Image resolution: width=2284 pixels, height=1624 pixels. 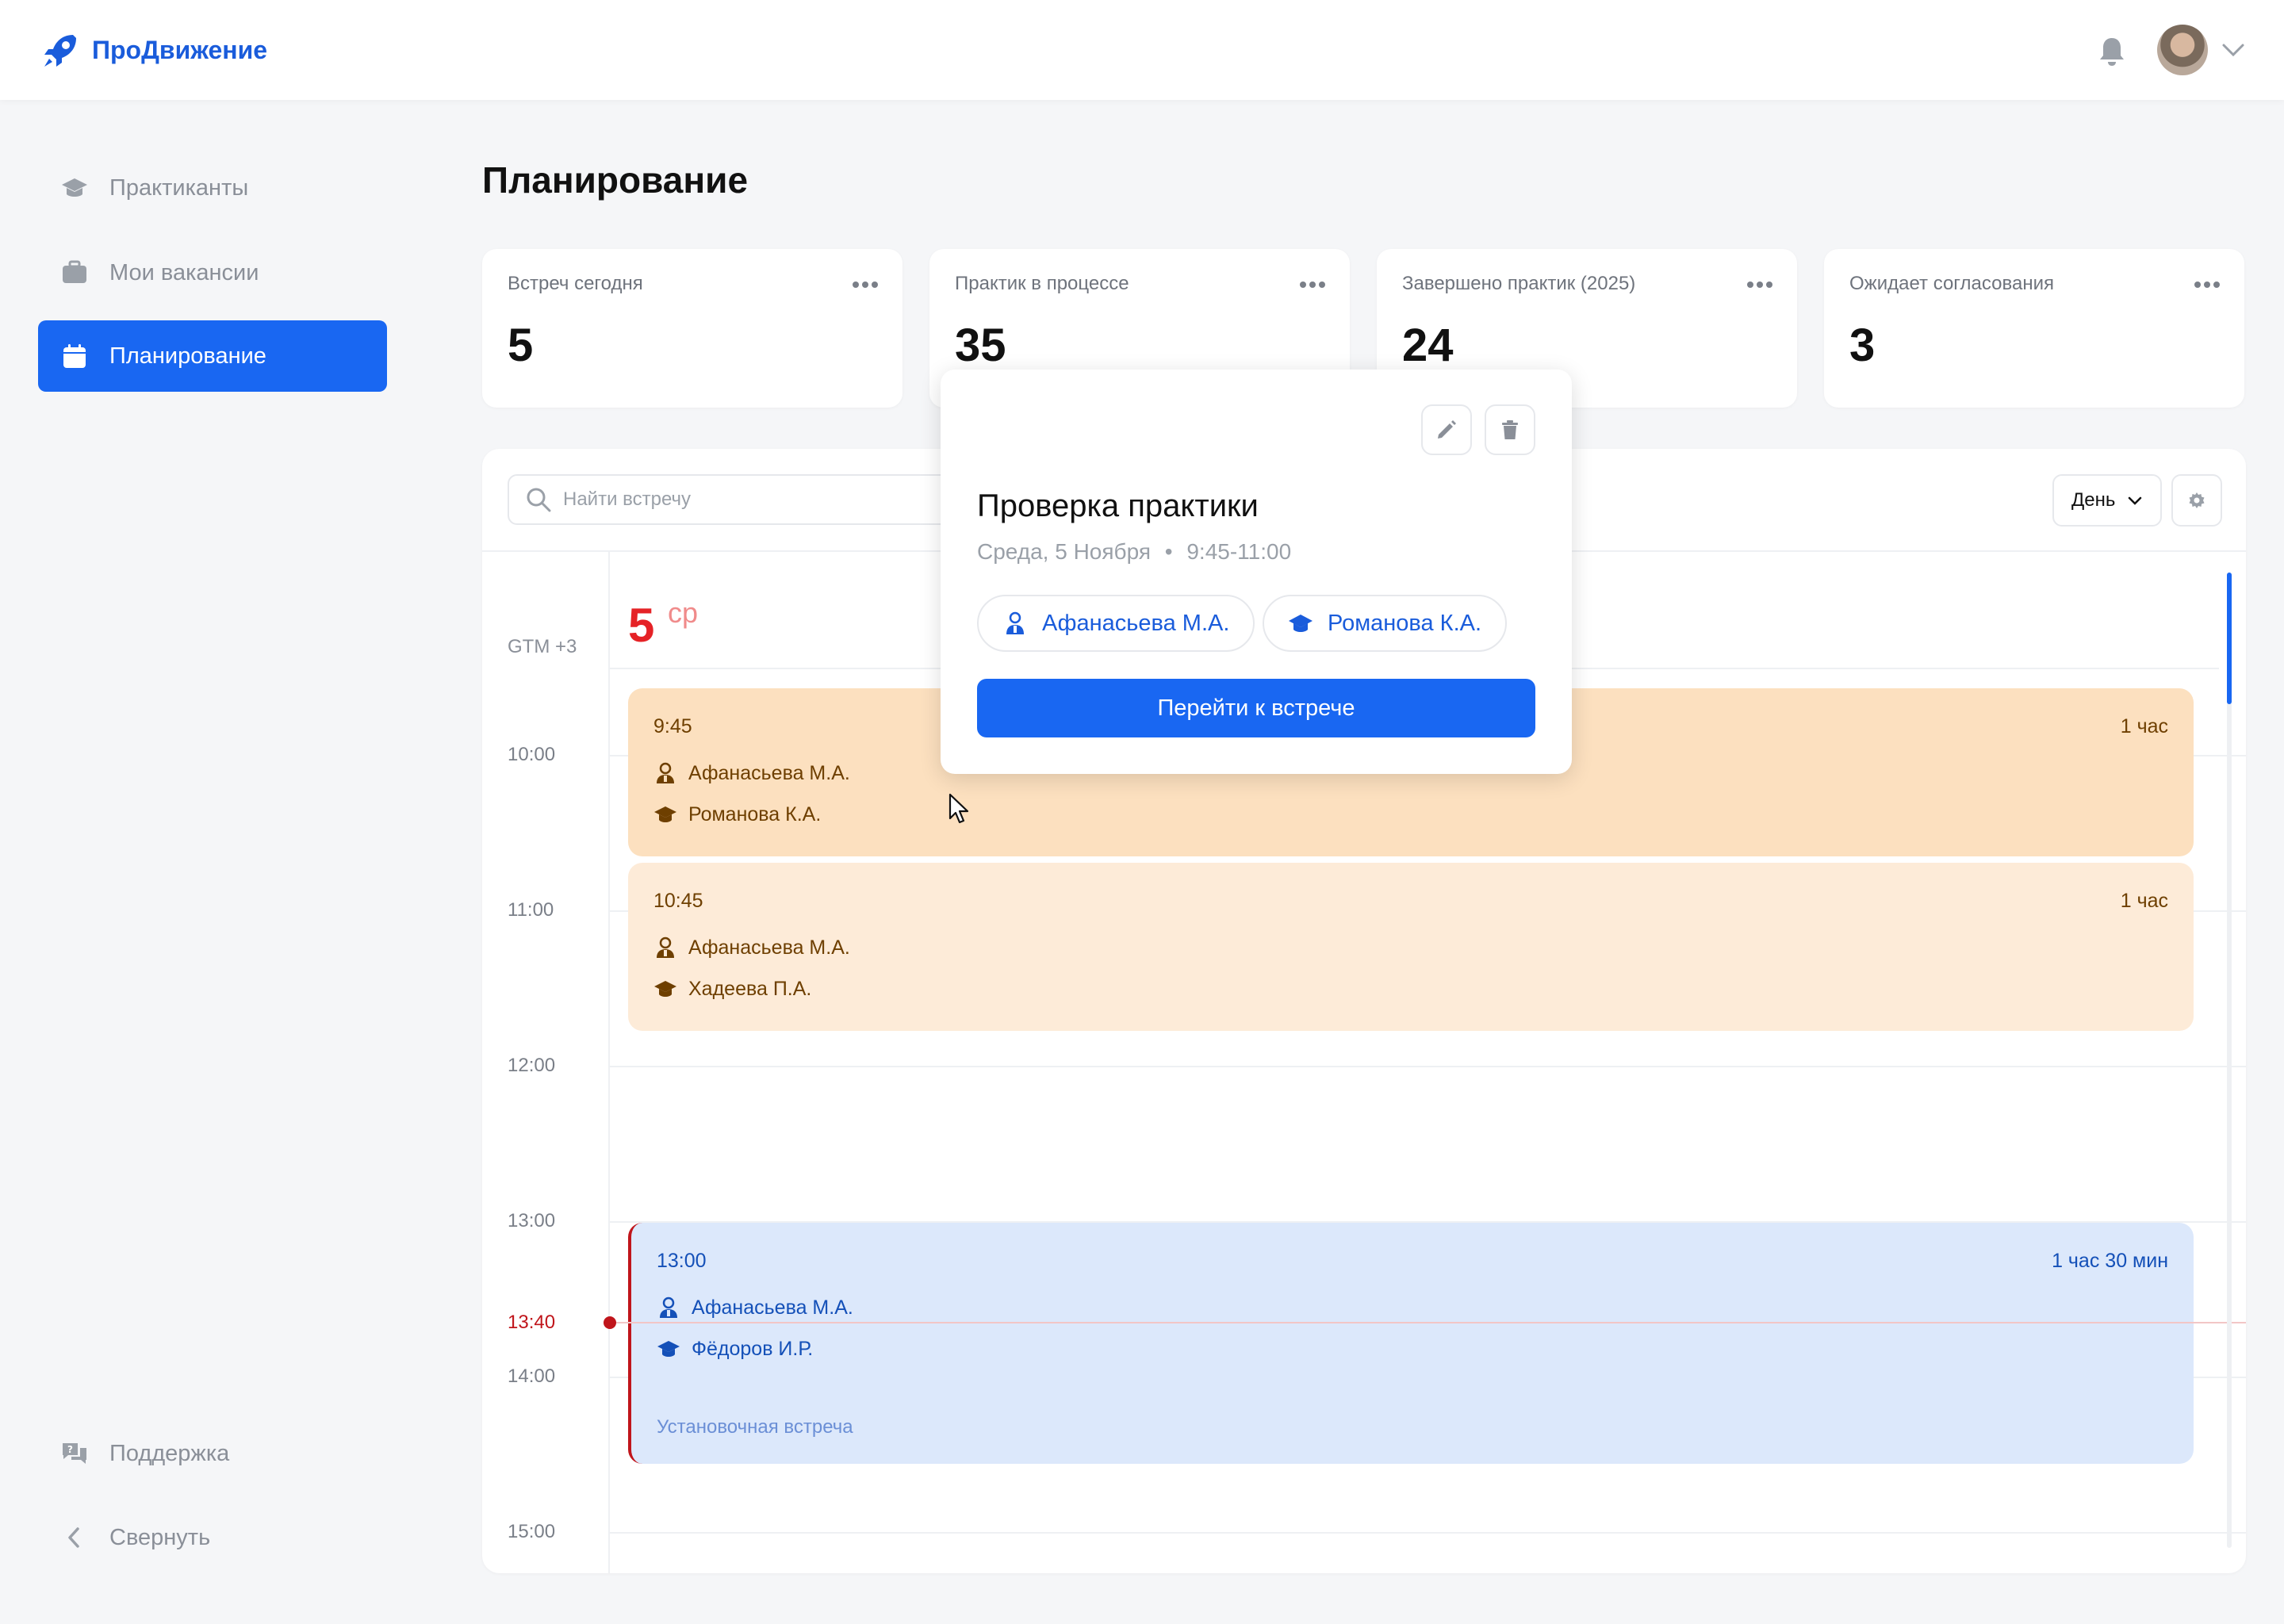 I want to click on sidebar-item-label: Планирование, so click(x=187, y=356).